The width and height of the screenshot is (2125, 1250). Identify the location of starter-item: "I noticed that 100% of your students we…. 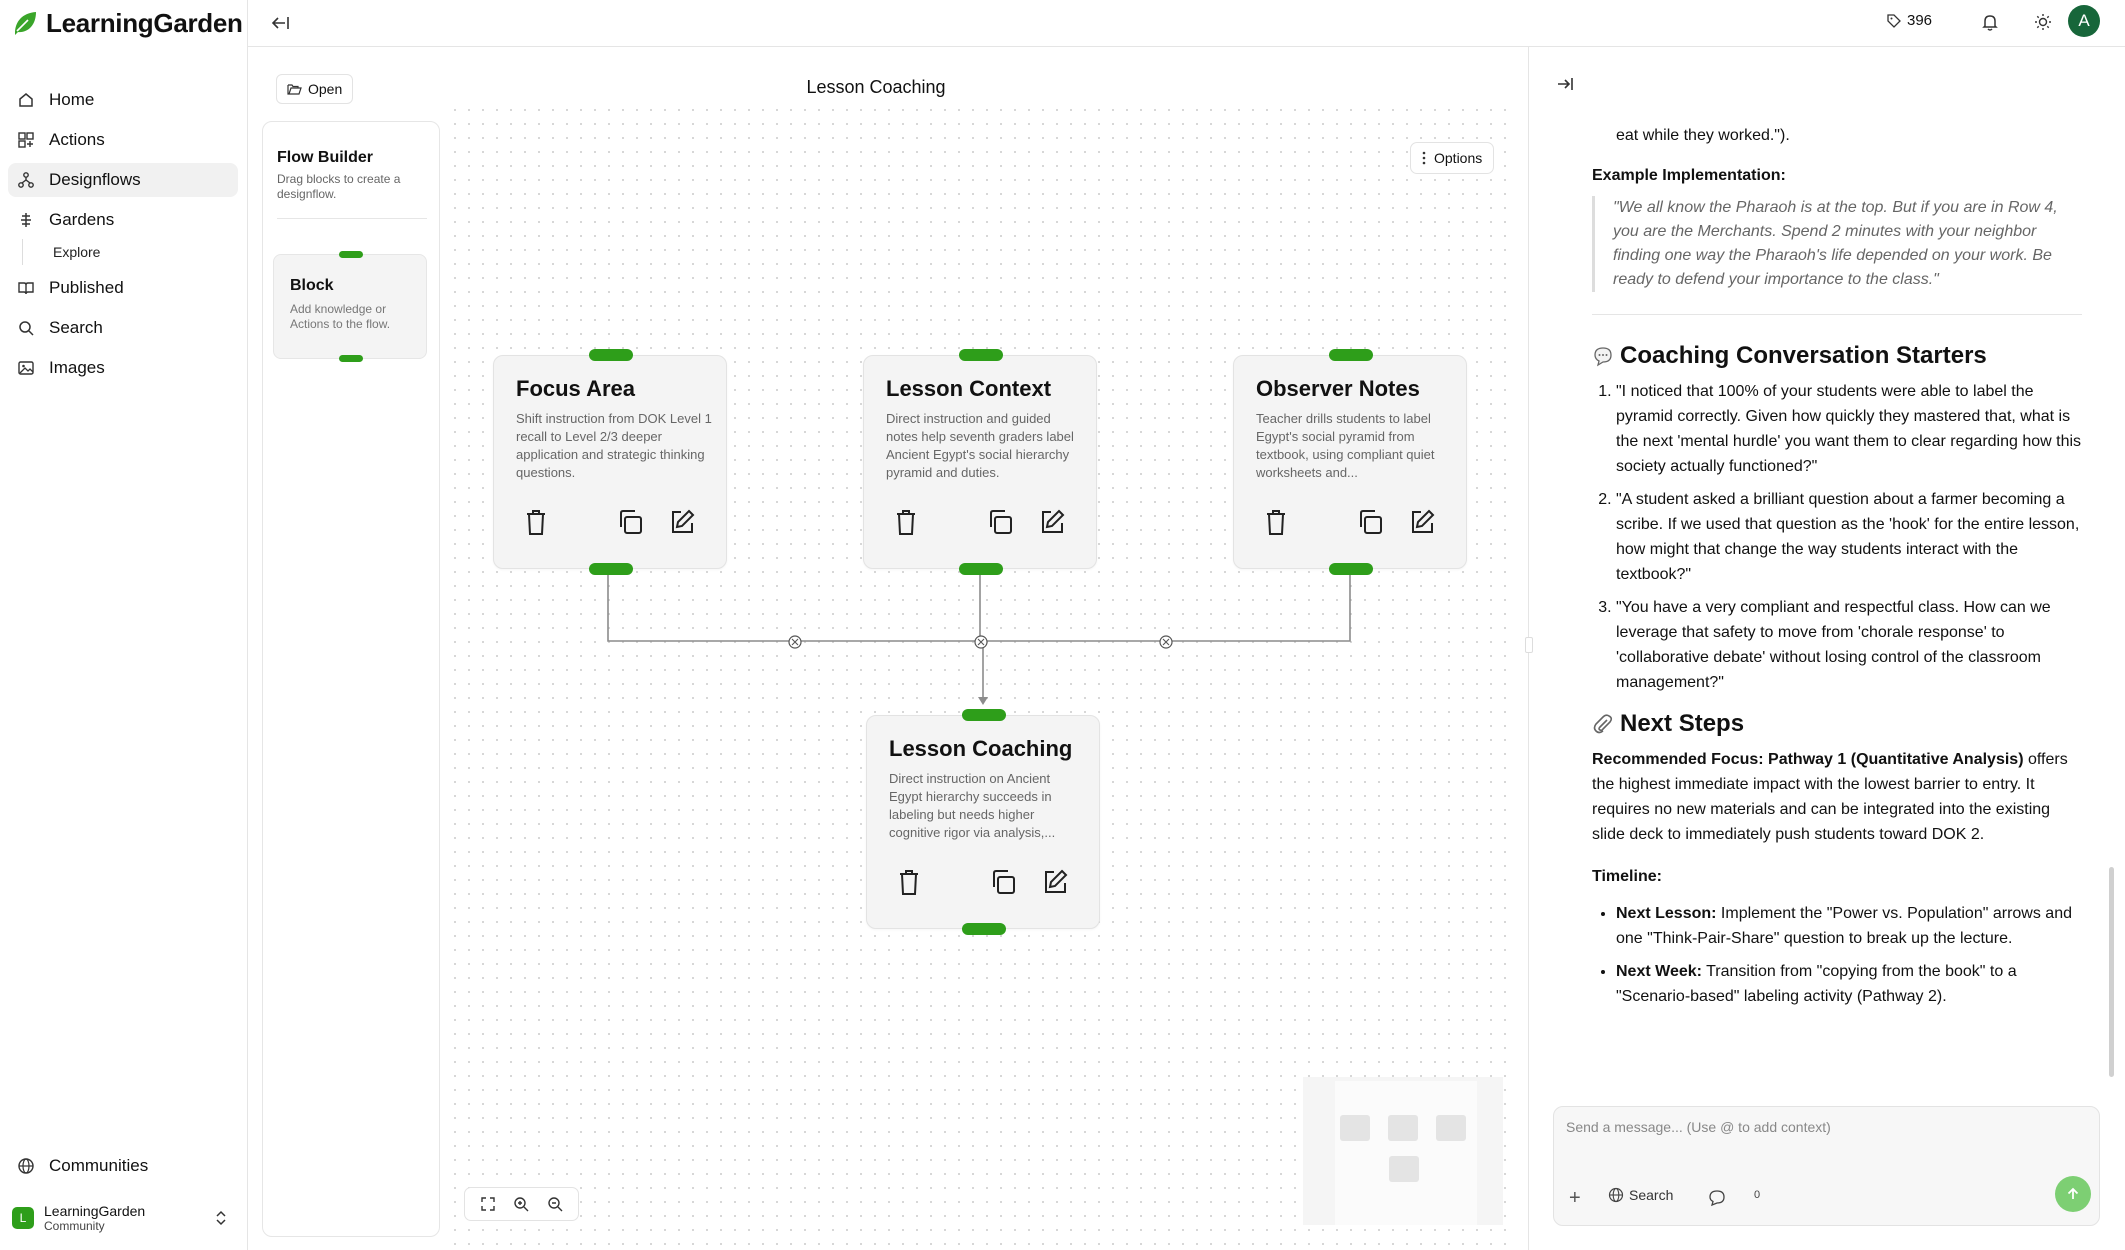
(1849, 429).